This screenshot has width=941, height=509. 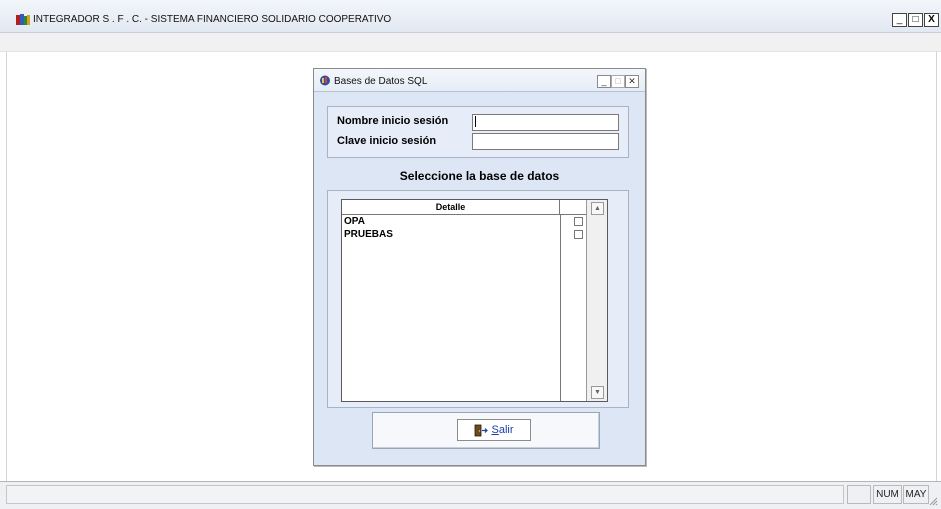 I want to click on username-label: Nombre inicio sesión, so click(x=393, y=121).